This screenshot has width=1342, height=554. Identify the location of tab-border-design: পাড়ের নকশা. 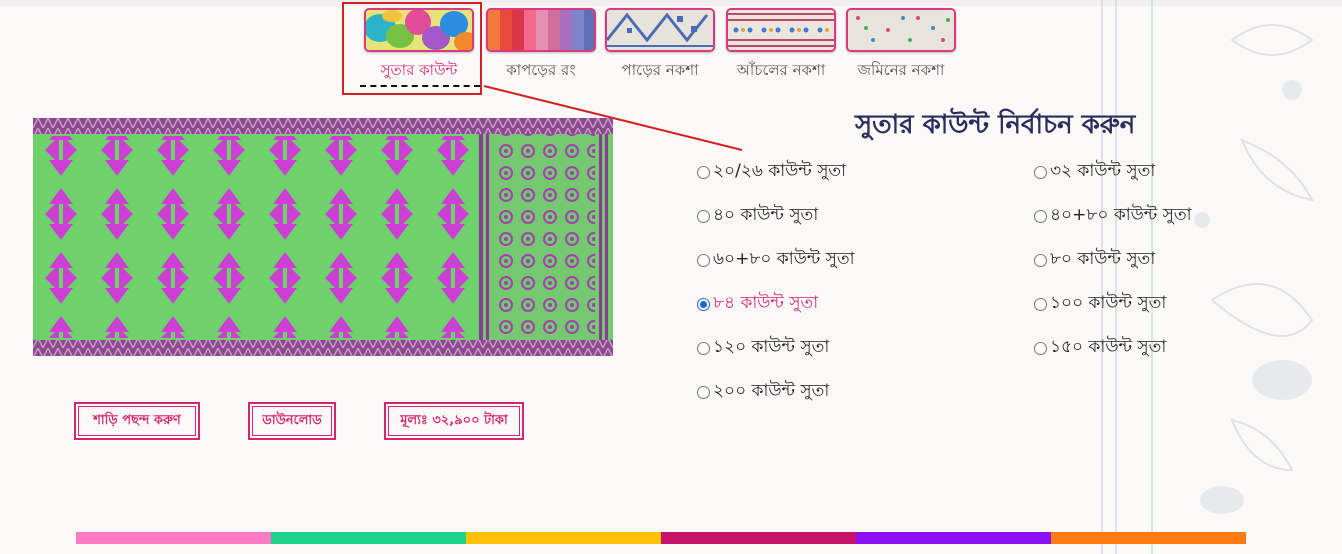
(660, 46).